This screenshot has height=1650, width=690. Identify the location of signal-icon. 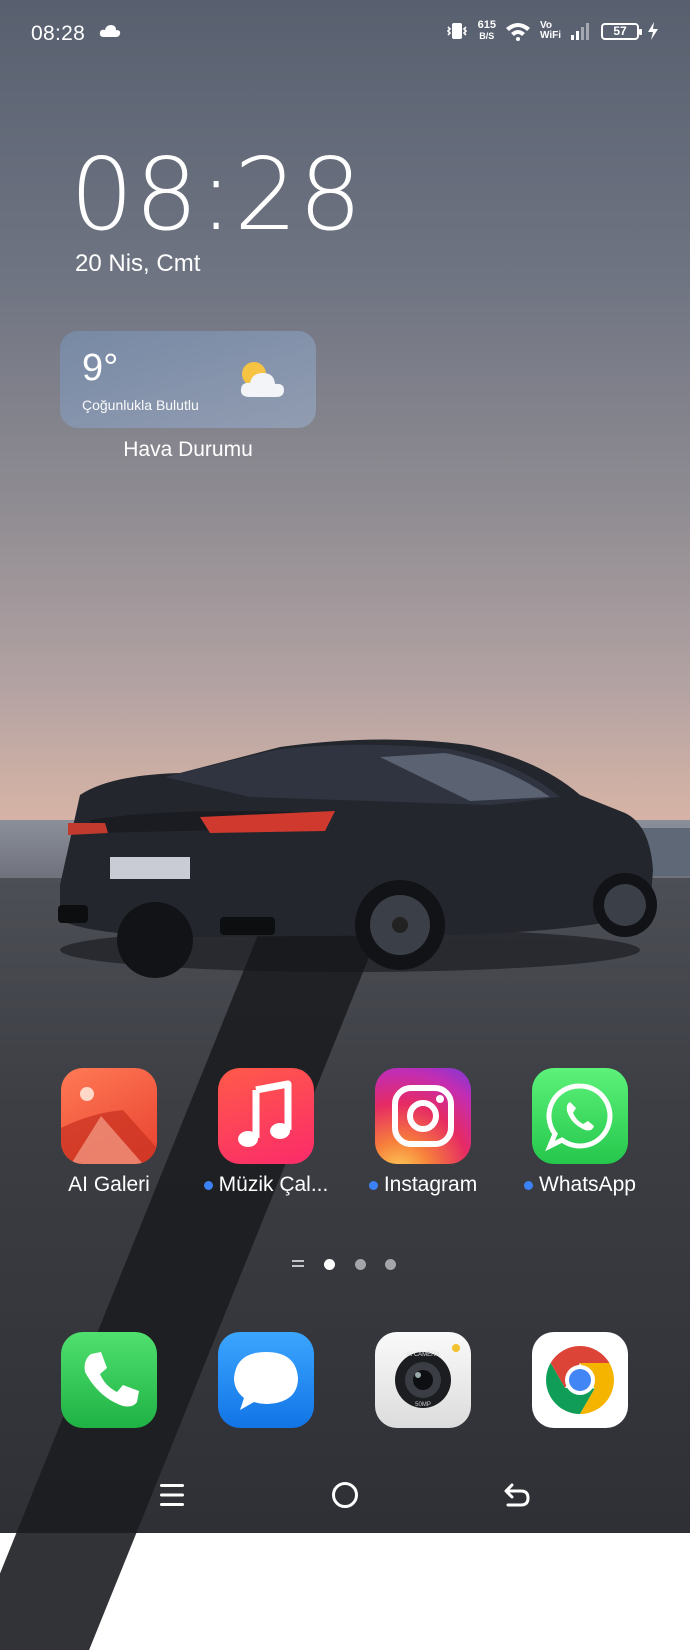
(580, 31).